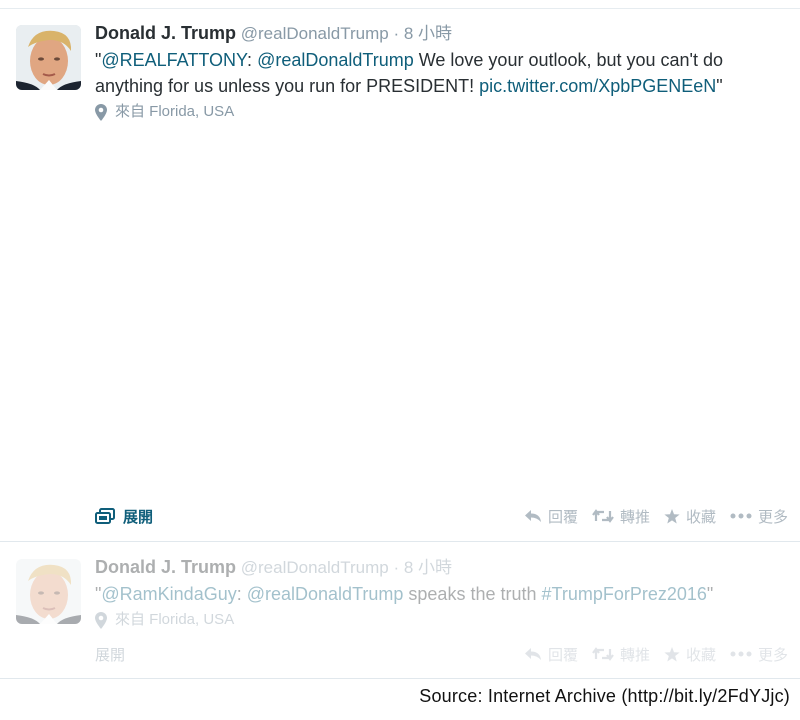 The image size is (800, 720). I want to click on text-segment: speaks the truth, so click(472, 594).